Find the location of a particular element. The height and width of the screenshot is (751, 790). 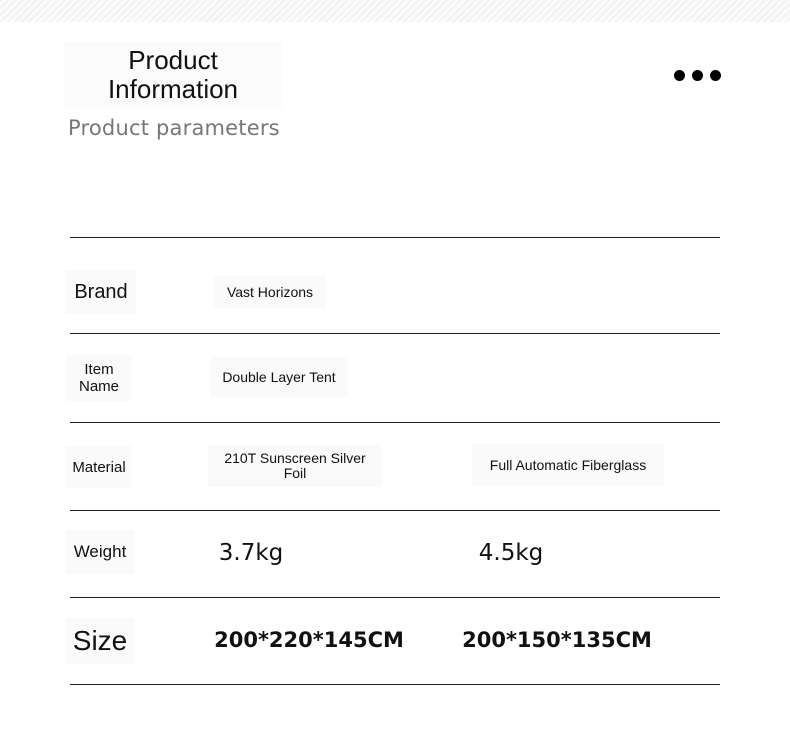

page-title-line-1: Product is located at coordinates (173, 60).